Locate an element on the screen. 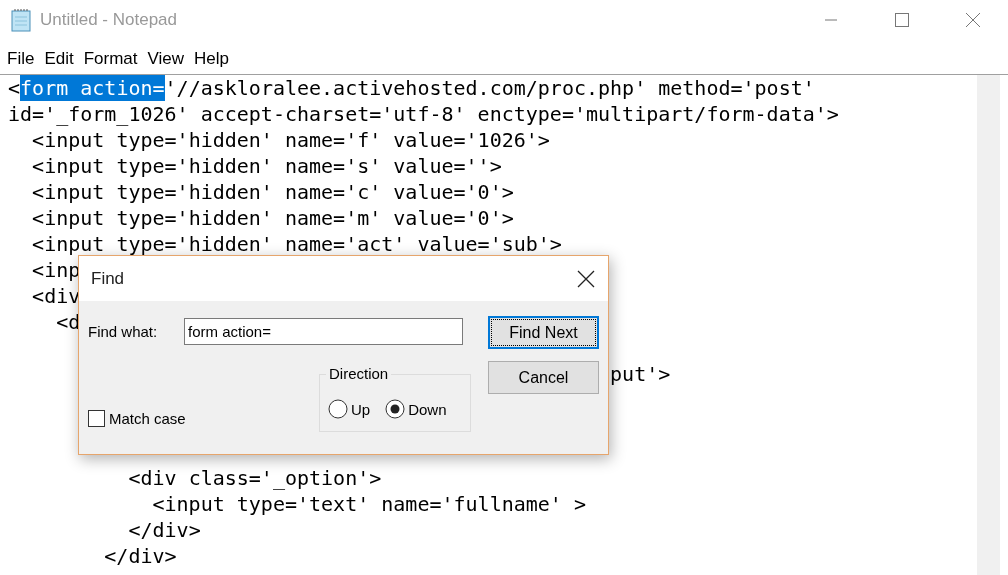 This screenshot has width=1008, height=575. radio-label: Up is located at coordinates (361, 409).